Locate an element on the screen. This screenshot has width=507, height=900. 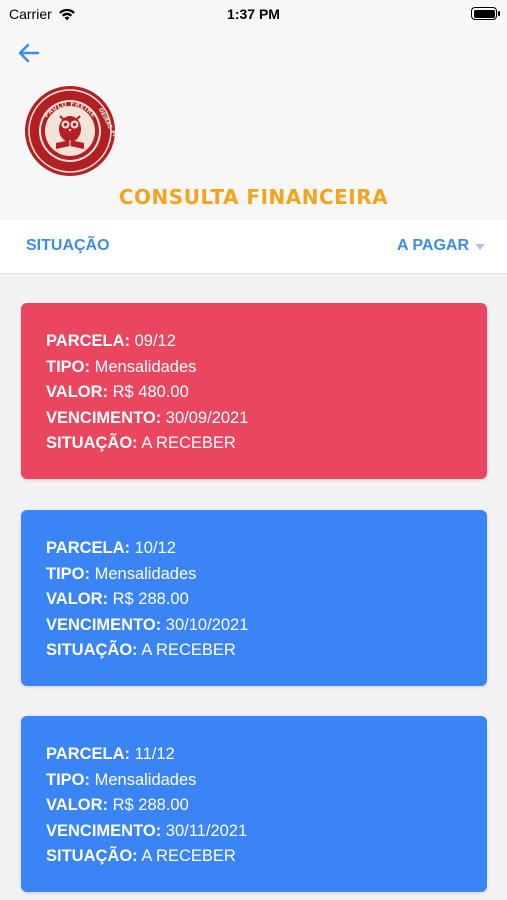
back-button is located at coordinates (29, 53).